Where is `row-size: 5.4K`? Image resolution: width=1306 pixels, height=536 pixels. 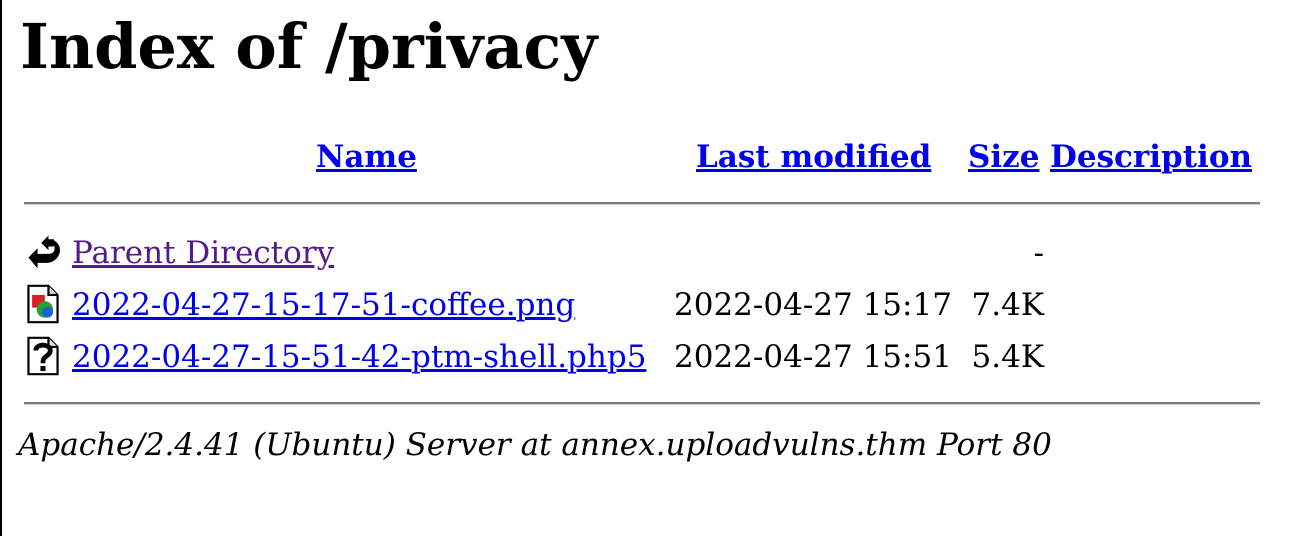
row-size: 5.4K is located at coordinates (1007, 357).